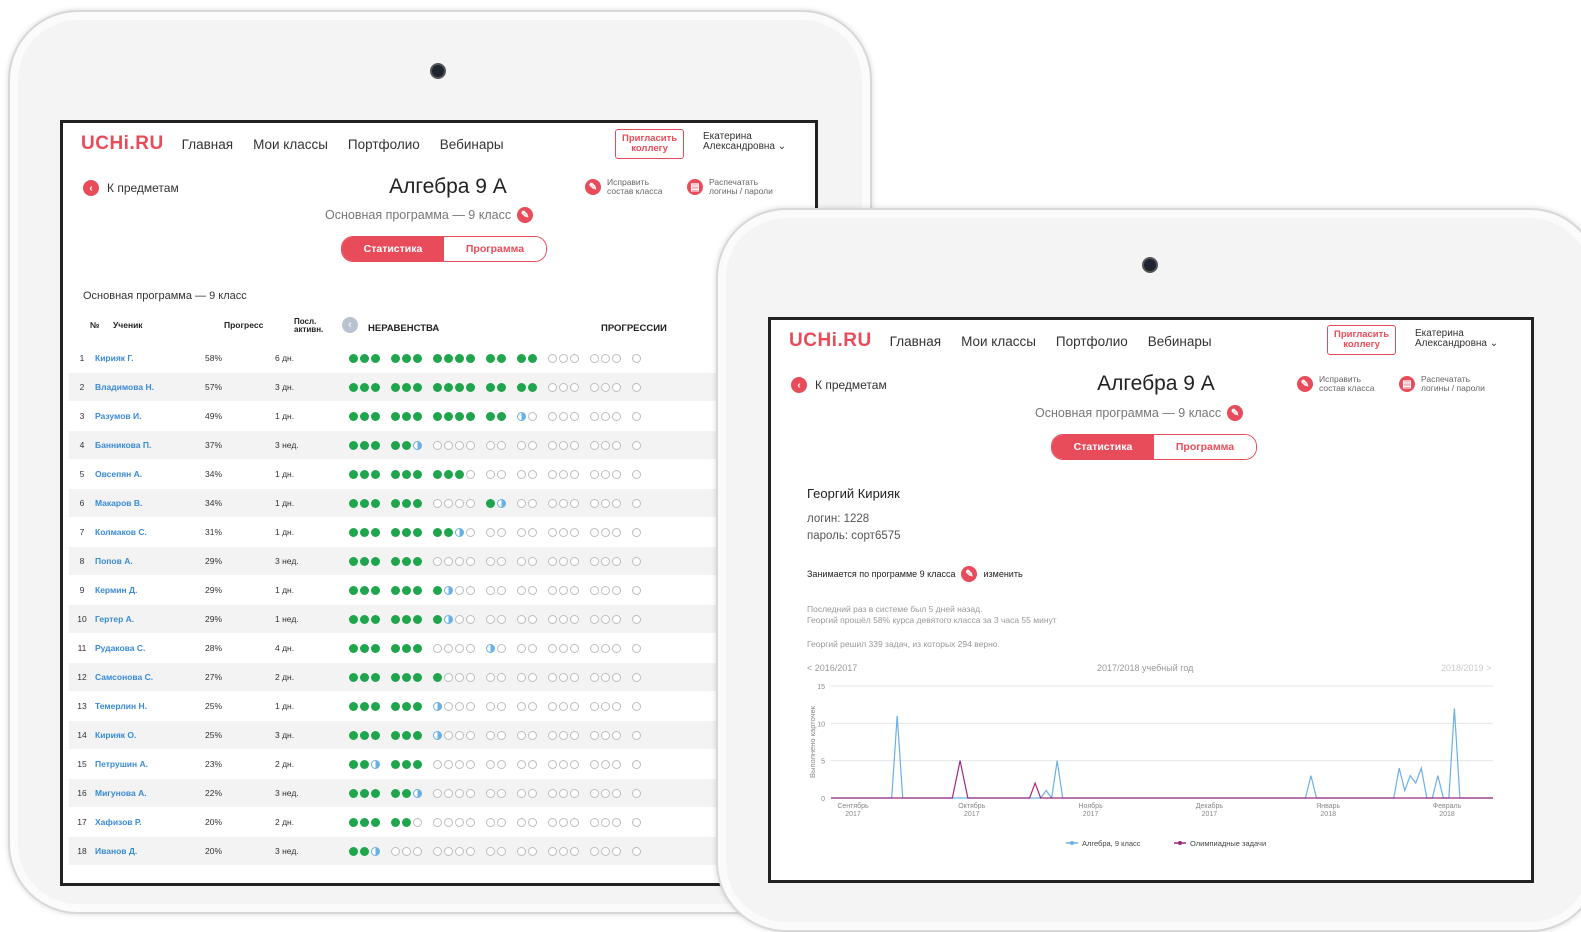  I want to click on student-name-link: Темерлин Н., so click(150, 706).